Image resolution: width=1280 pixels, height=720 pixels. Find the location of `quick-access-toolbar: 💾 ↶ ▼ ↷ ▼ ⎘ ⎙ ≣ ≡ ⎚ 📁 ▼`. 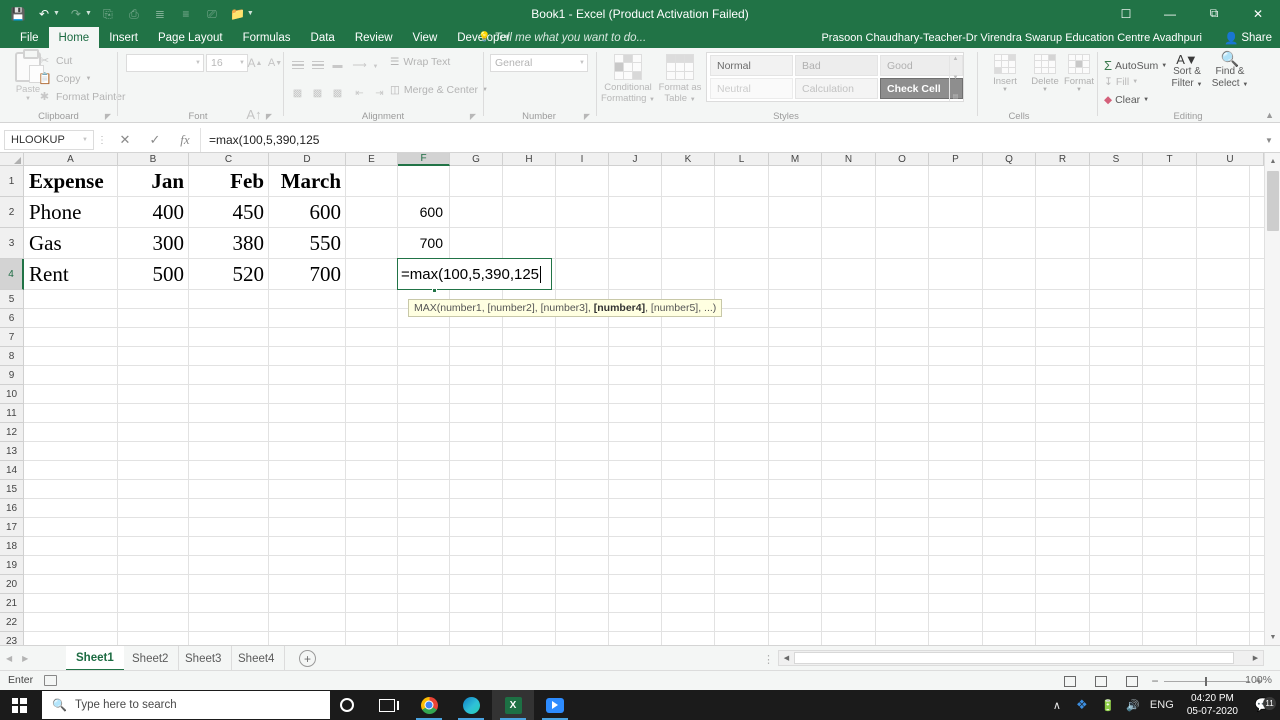

quick-access-toolbar: 💾 ↶ ▼ ↷ ▼ ⎘ ⎙ ≣ ≡ ⎚ 📁 ▼ is located at coordinates (131, 13).